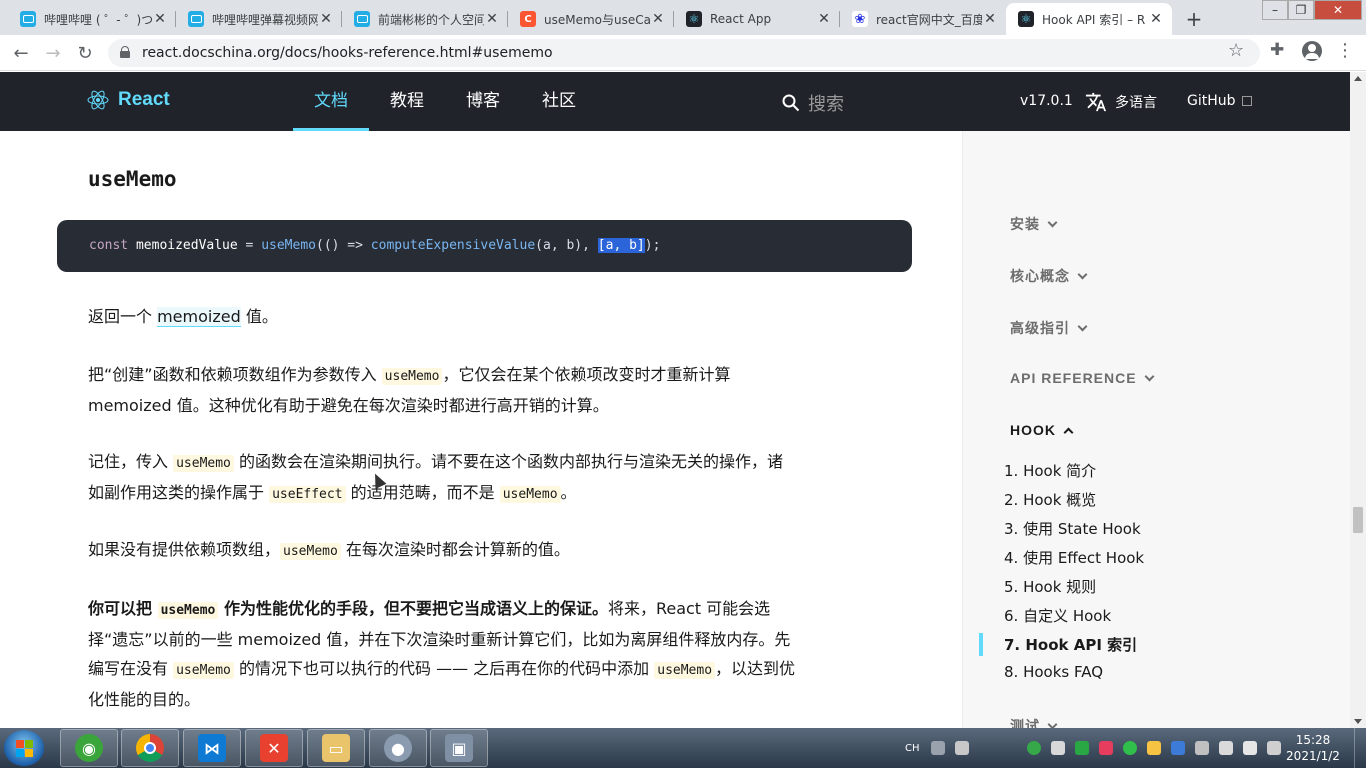 This screenshot has height=768, width=1366. What do you see at coordinates (1360, 748) in the screenshot?
I see `show-desktop-button` at bounding box center [1360, 748].